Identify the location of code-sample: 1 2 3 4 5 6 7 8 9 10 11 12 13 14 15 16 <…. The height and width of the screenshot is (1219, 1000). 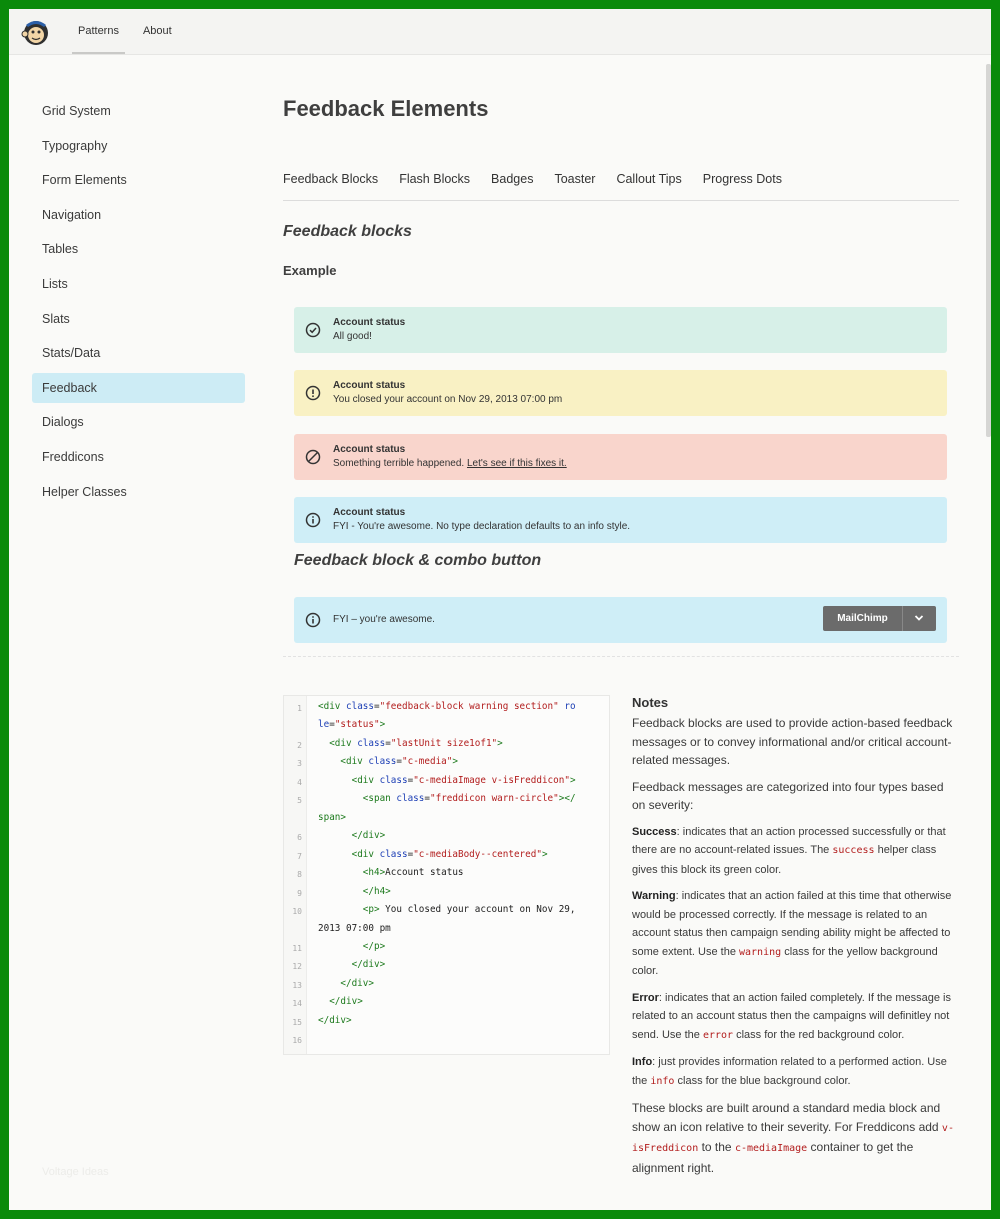
(446, 875).